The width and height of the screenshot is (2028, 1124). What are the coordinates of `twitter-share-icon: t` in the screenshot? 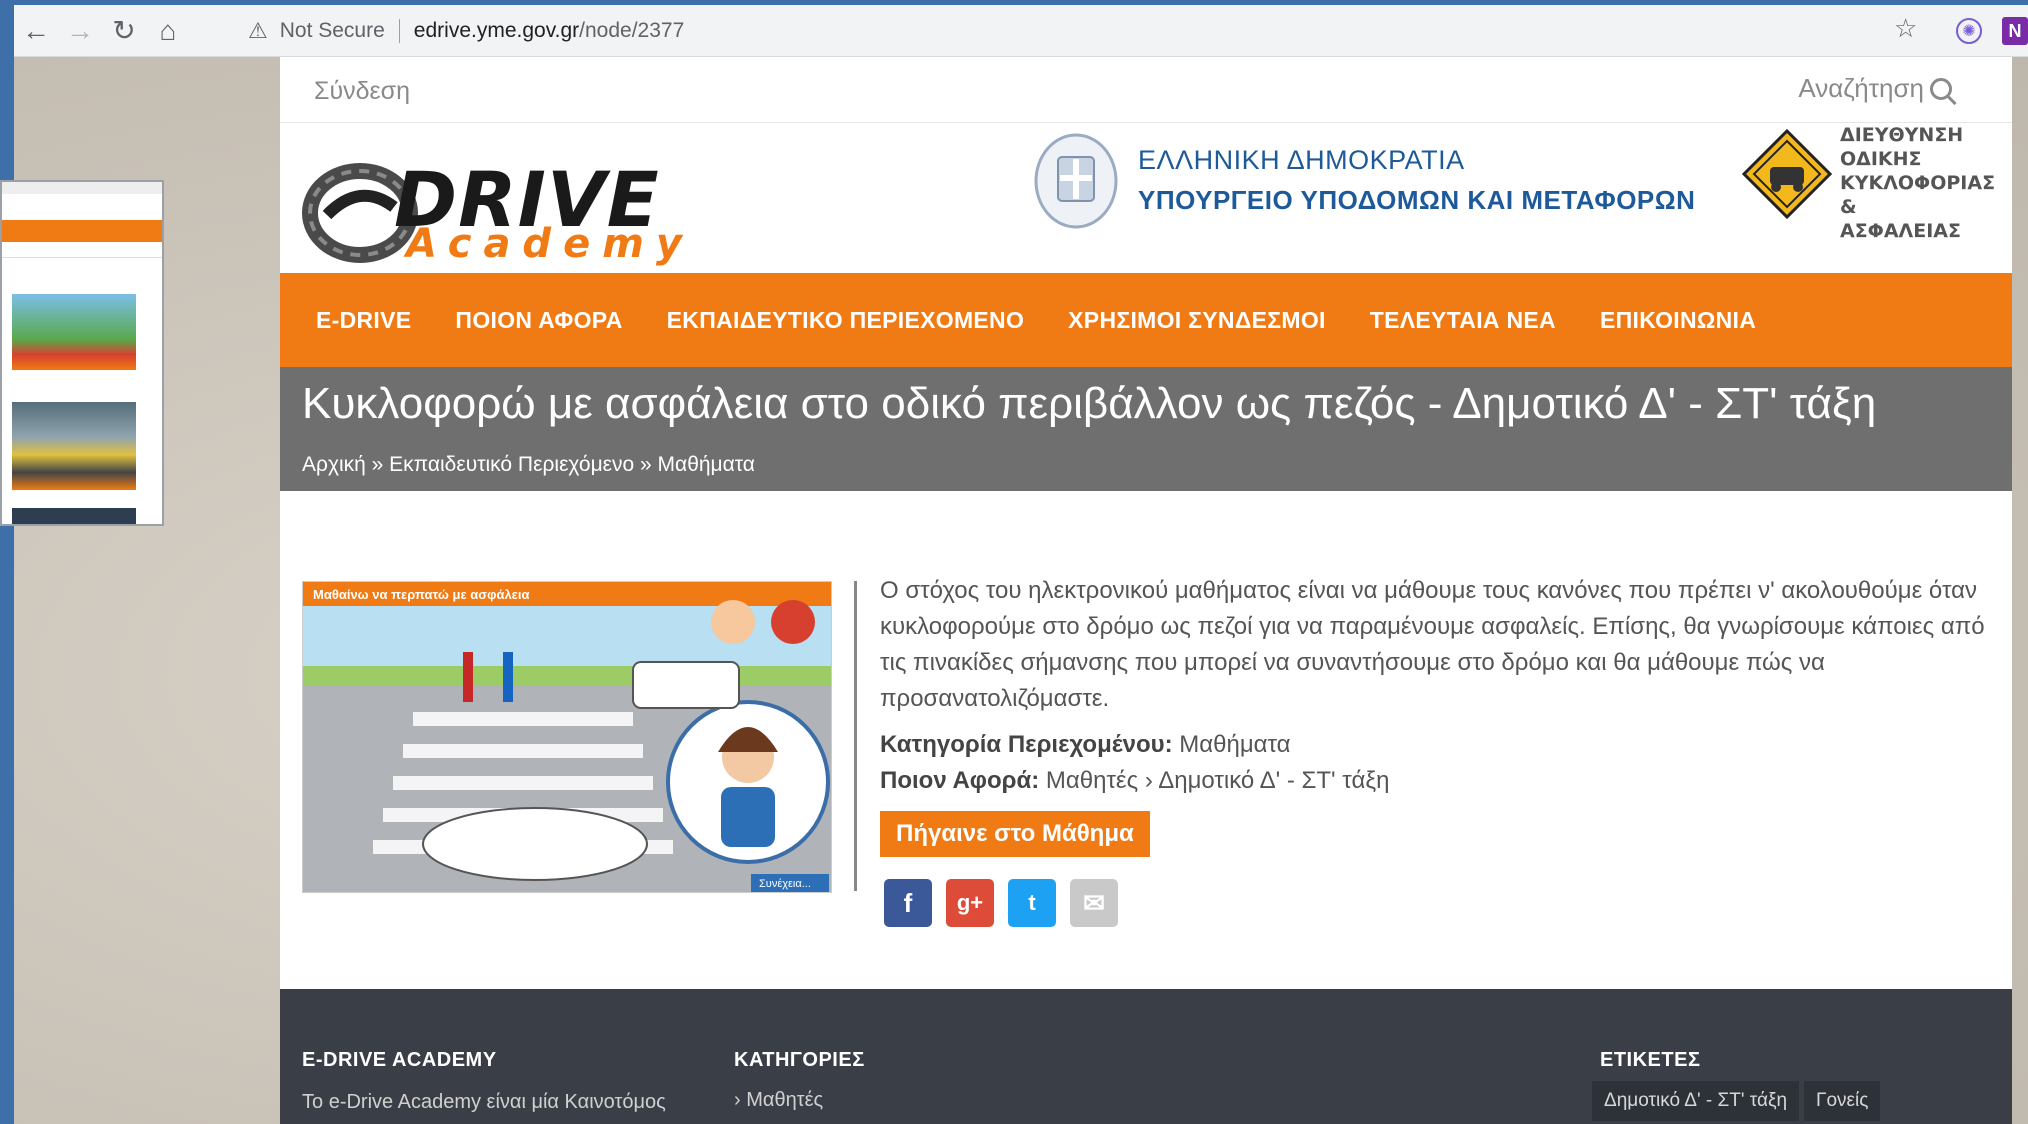 It's located at (1032, 903).